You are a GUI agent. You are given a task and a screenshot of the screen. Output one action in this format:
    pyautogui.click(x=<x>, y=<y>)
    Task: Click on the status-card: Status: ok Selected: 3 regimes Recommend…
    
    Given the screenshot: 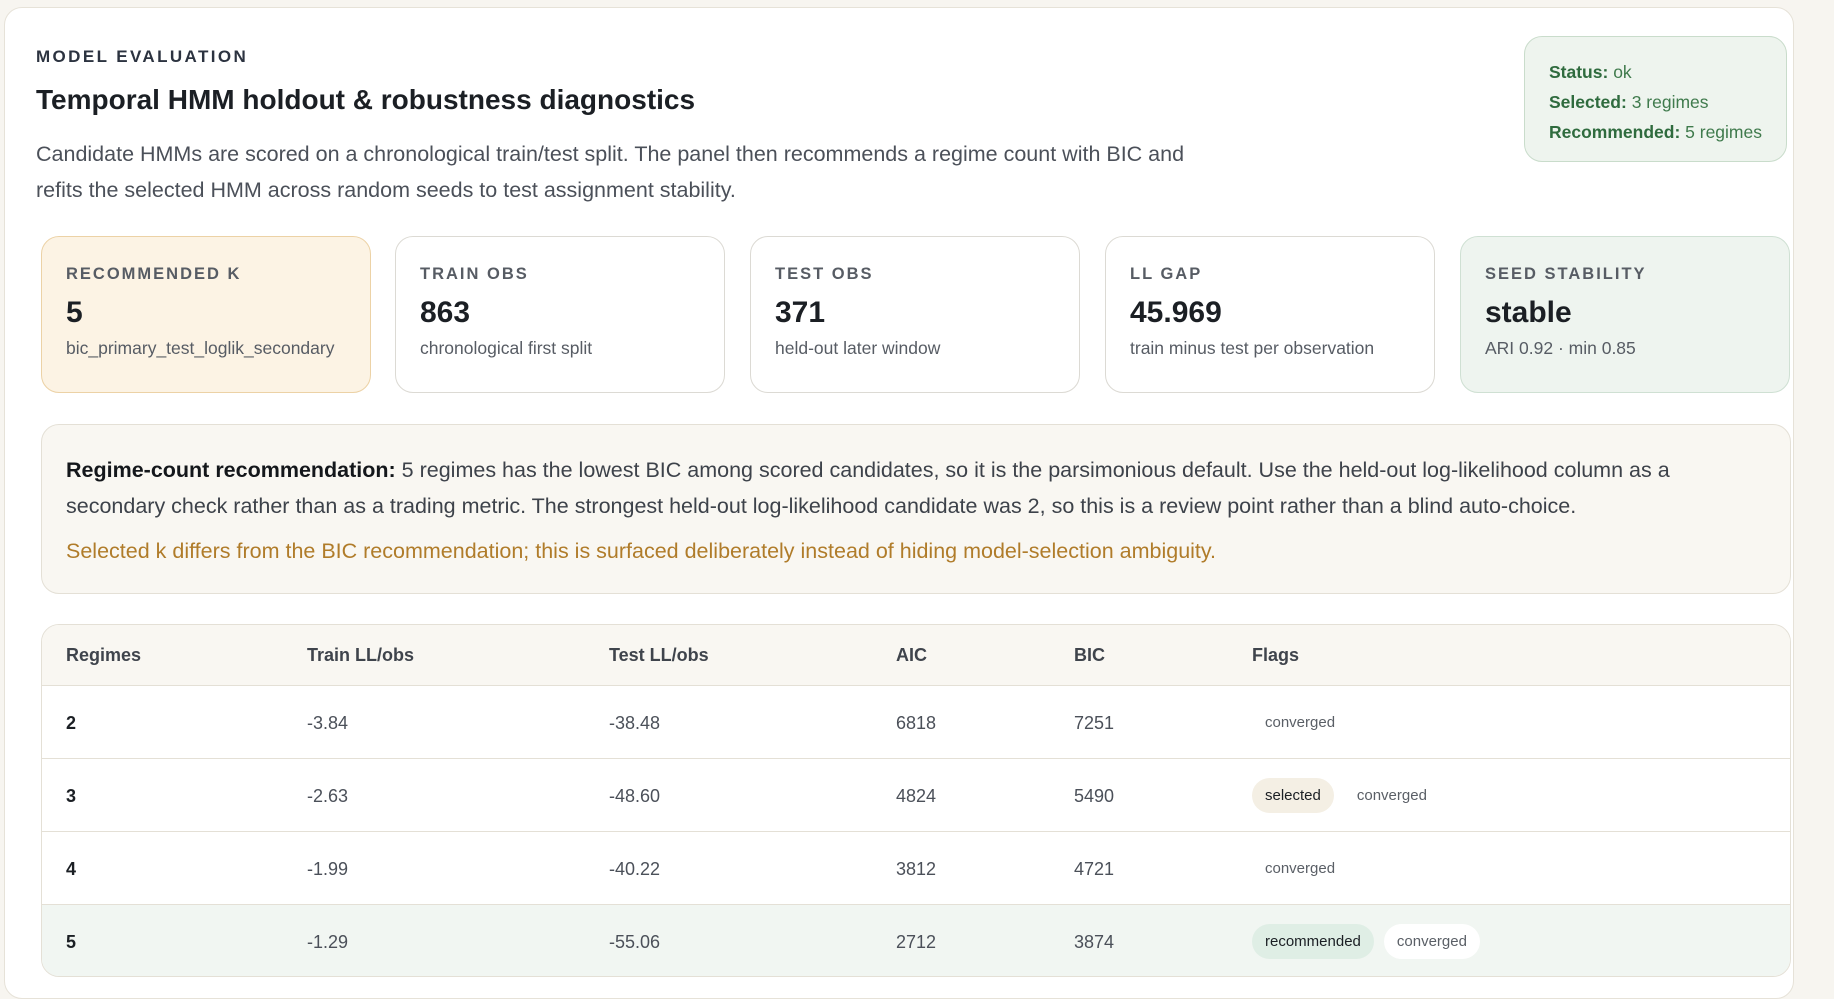 What is the action you would take?
    pyautogui.click(x=1655, y=99)
    